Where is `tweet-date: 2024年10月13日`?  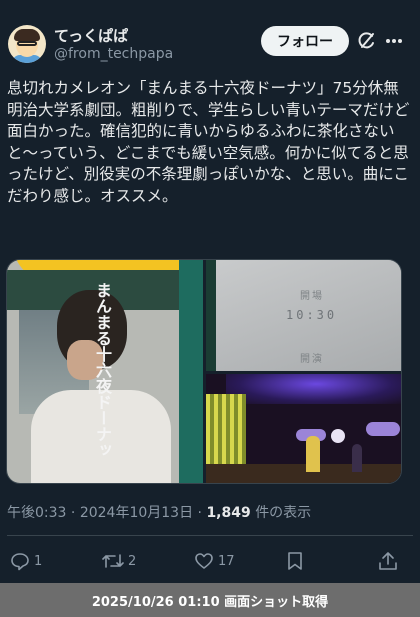
tweet-date: 2024年10月13日 is located at coordinates (136, 513).